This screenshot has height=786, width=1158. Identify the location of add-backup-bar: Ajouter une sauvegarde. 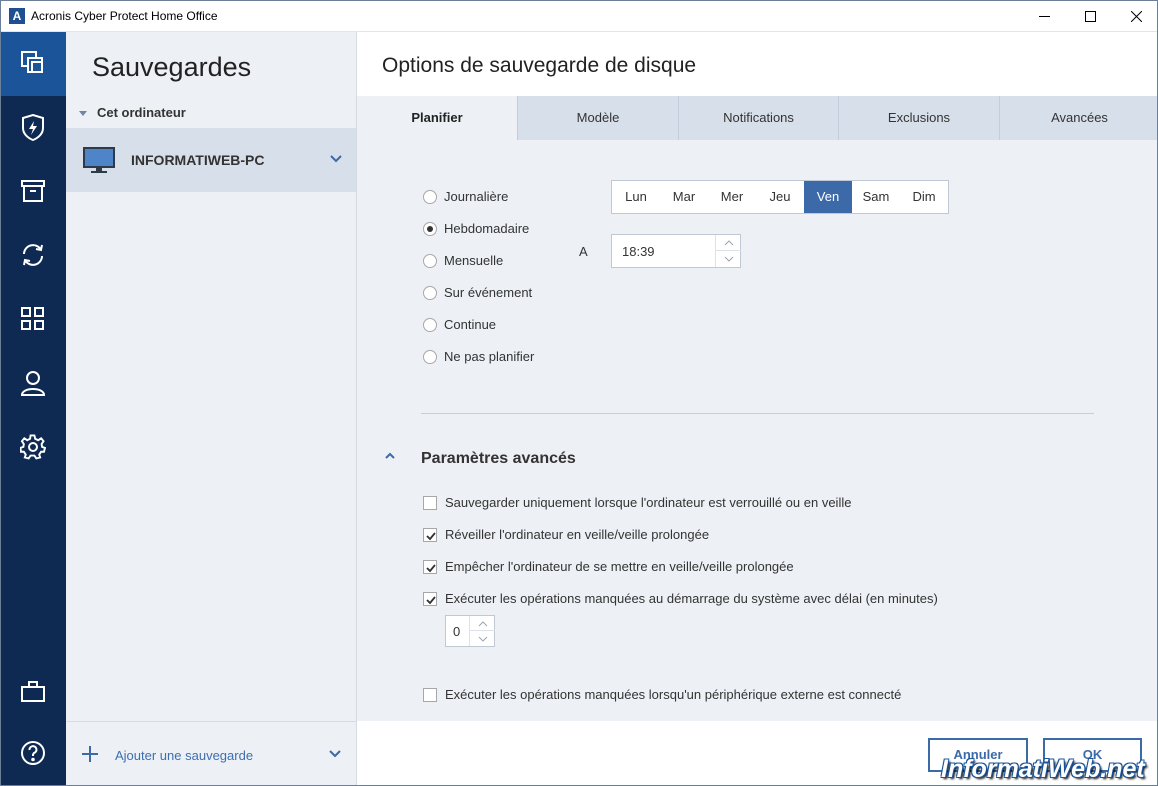
(211, 753).